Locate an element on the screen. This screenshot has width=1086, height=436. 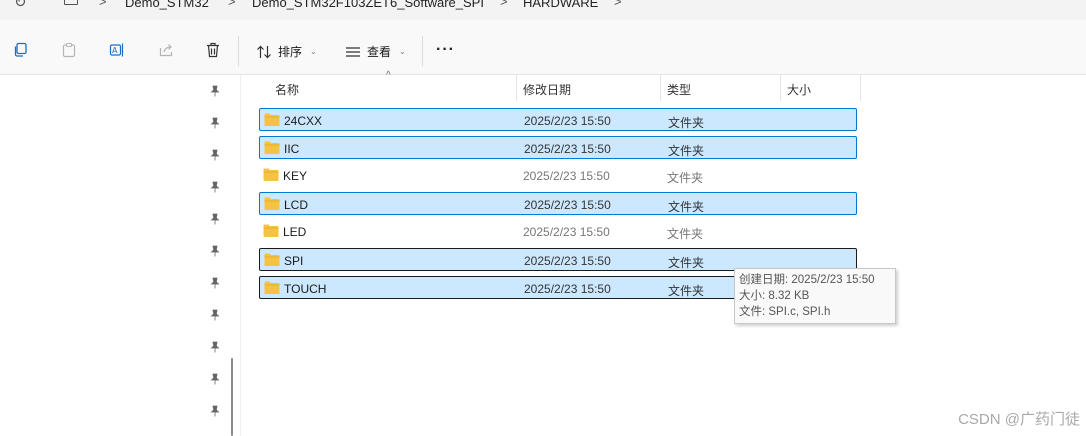
column-header-date: 修改日期 is located at coordinates (547, 89).